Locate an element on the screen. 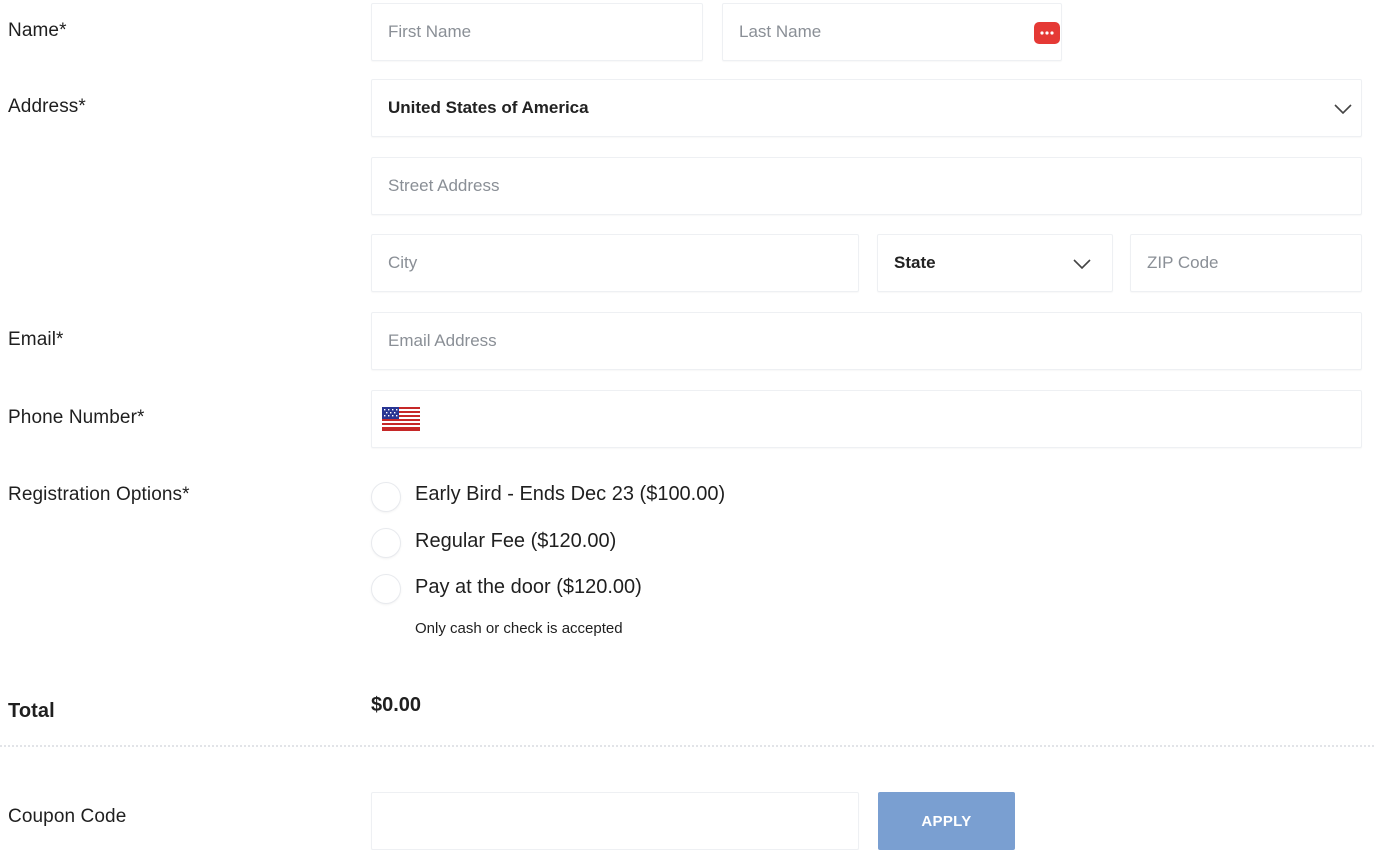 The width and height of the screenshot is (1374, 850). total-value: $0.00 is located at coordinates (396, 705).